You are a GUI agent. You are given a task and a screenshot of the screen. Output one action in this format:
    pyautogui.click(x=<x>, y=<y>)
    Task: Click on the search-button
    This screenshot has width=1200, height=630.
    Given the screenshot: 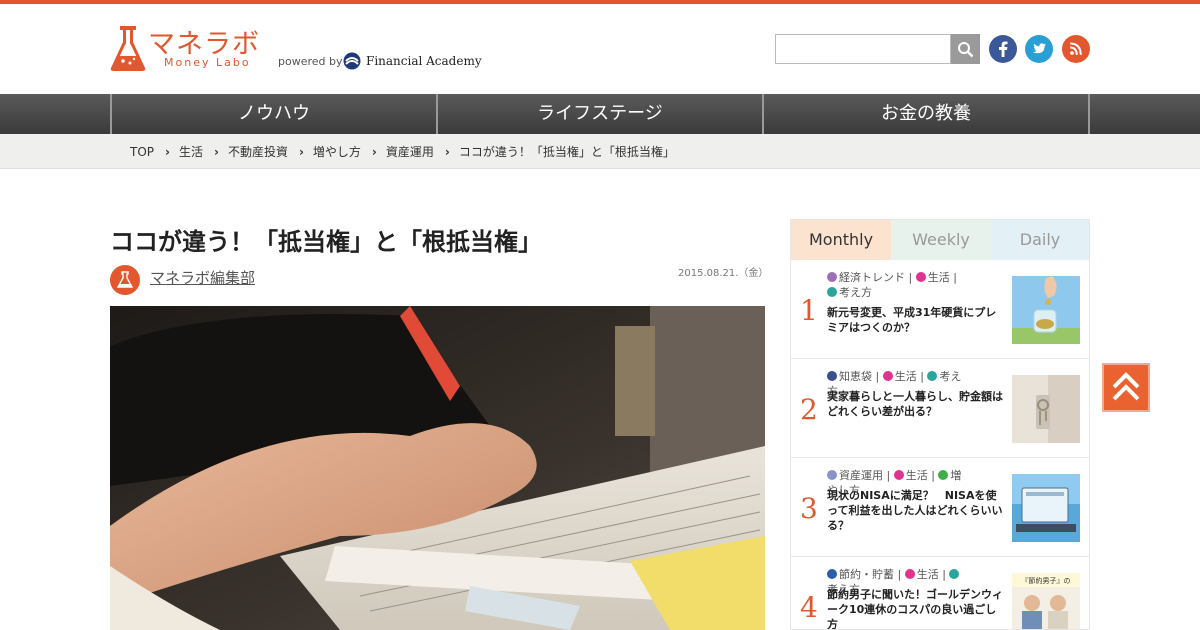 What is the action you would take?
    pyautogui.click(x=965, y=49)
    